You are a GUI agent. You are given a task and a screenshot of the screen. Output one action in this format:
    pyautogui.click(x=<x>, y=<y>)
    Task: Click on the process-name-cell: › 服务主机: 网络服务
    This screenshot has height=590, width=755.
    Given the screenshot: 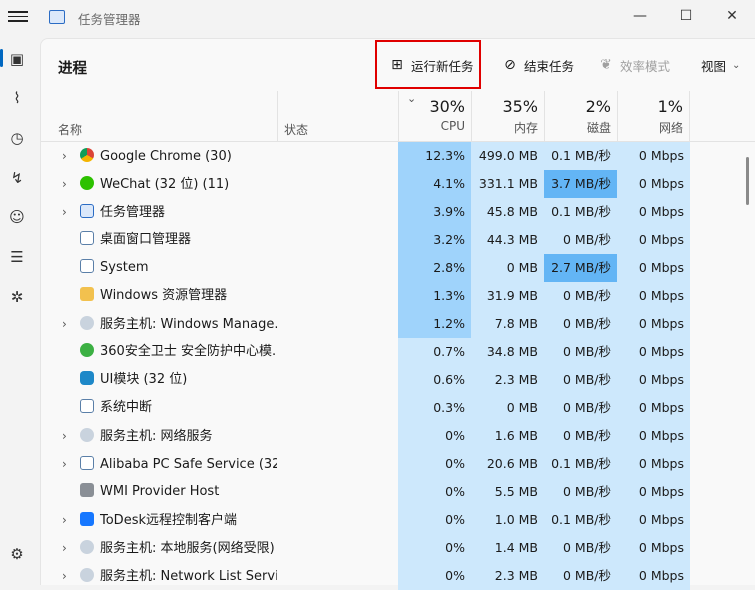 What is the action you would take?
    pyautogui.click(x=169, y=436)
    